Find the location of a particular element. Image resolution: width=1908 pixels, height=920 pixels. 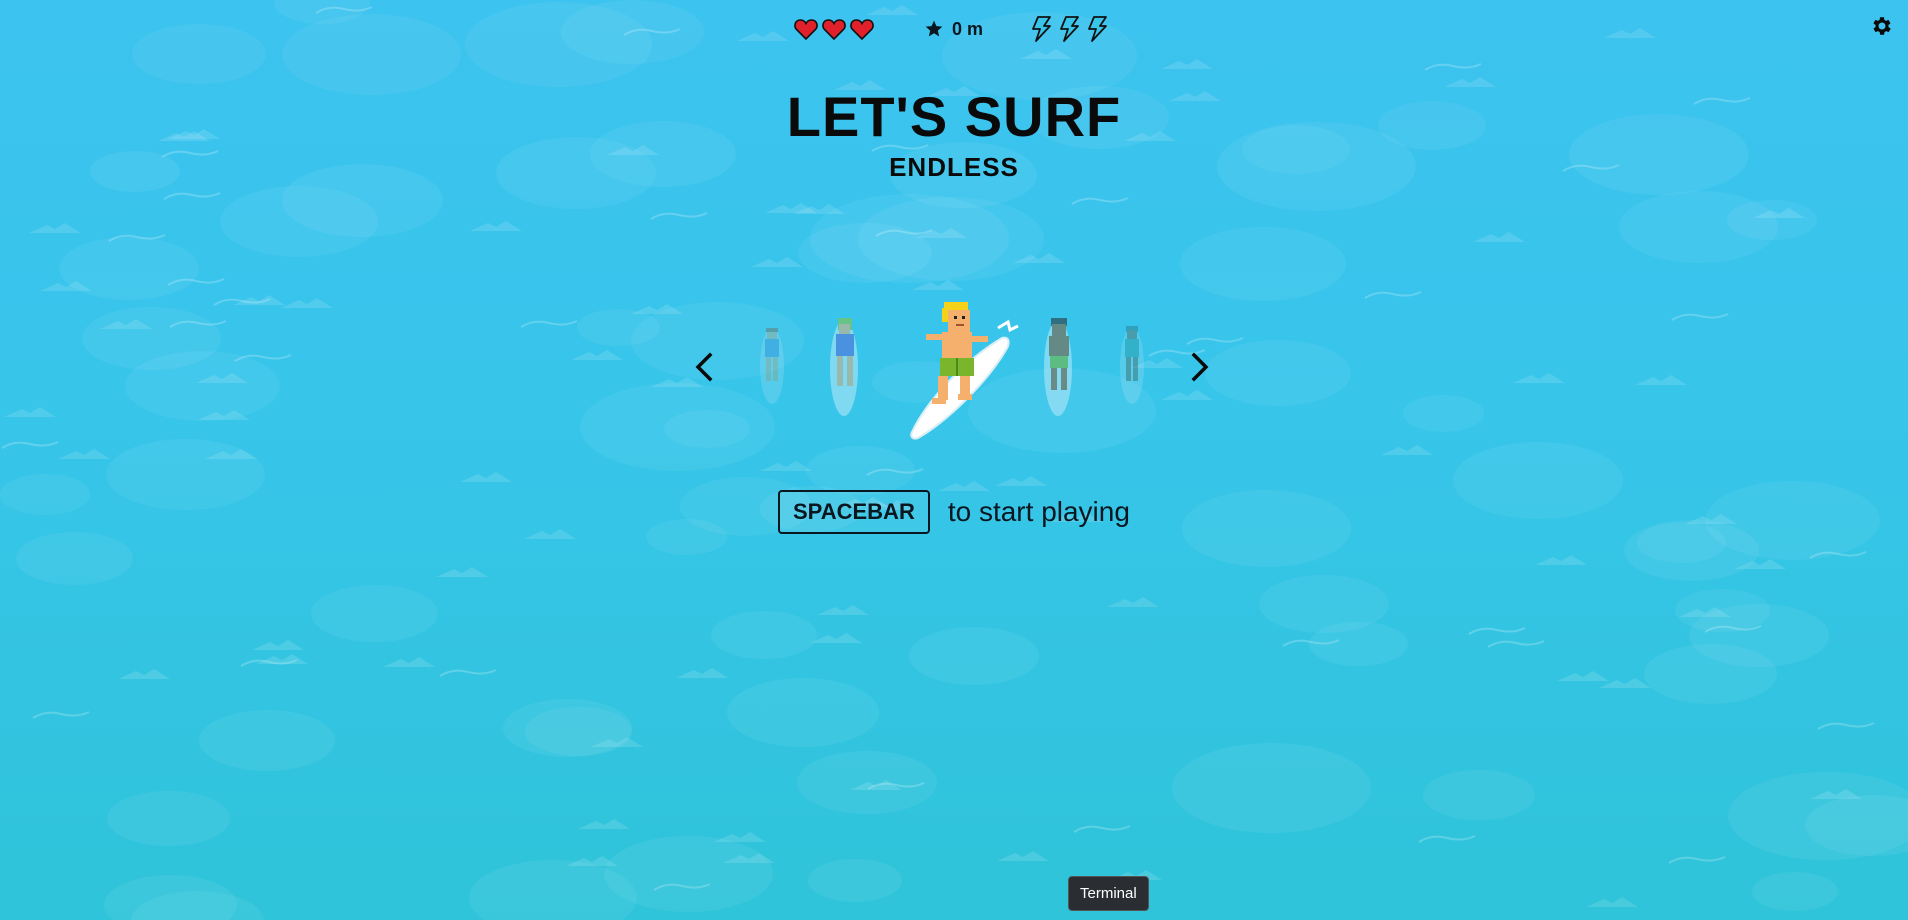

distance-indicator: 0 m is located at coordinates (953, 29).